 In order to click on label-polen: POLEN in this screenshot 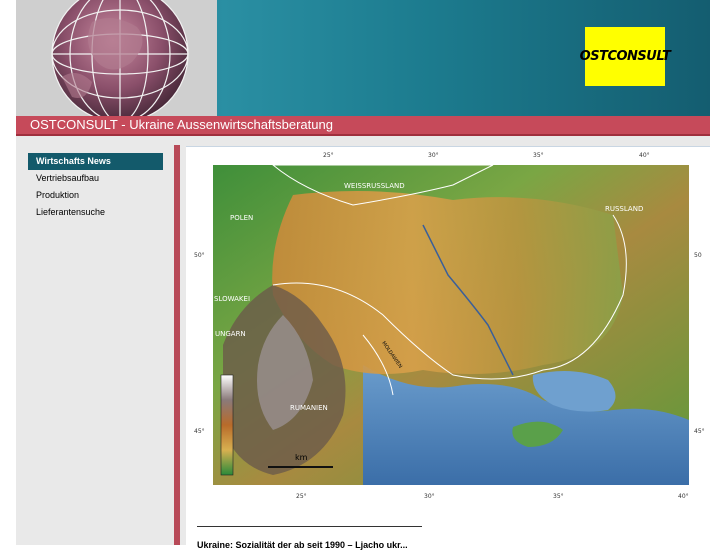, I will do `click(242, 218)`.